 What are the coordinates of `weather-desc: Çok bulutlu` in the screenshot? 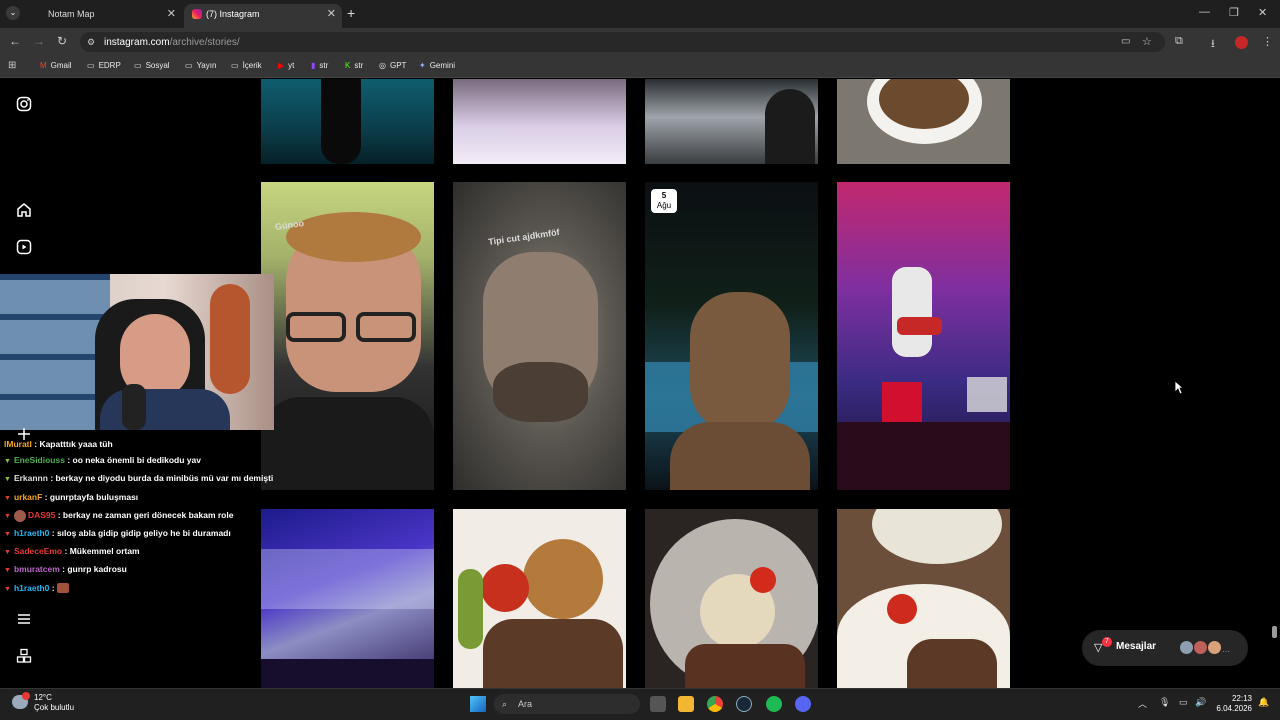 It's located at (54, 707).